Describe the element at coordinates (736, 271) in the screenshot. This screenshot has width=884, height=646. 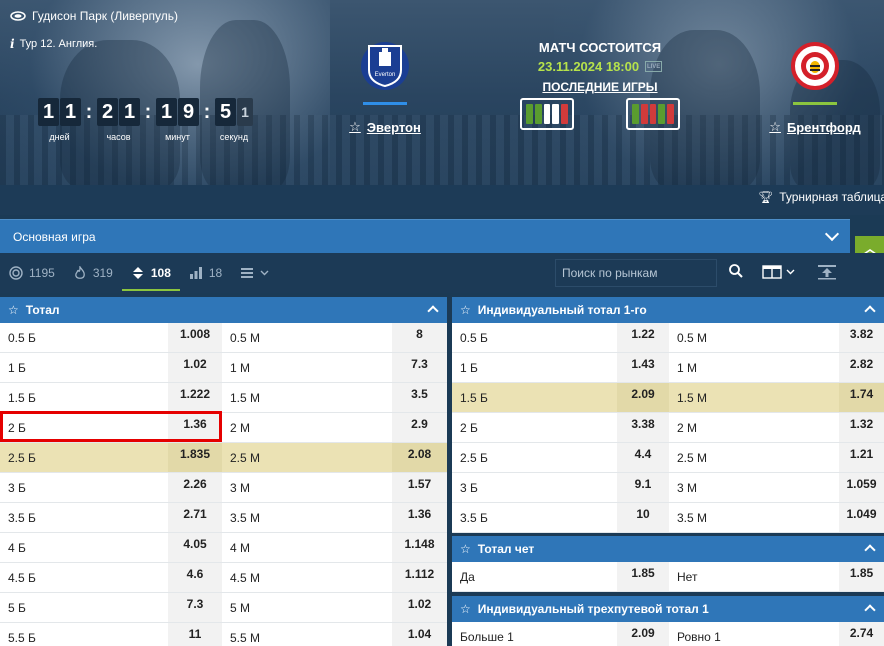
I see `search-icon` at that location.